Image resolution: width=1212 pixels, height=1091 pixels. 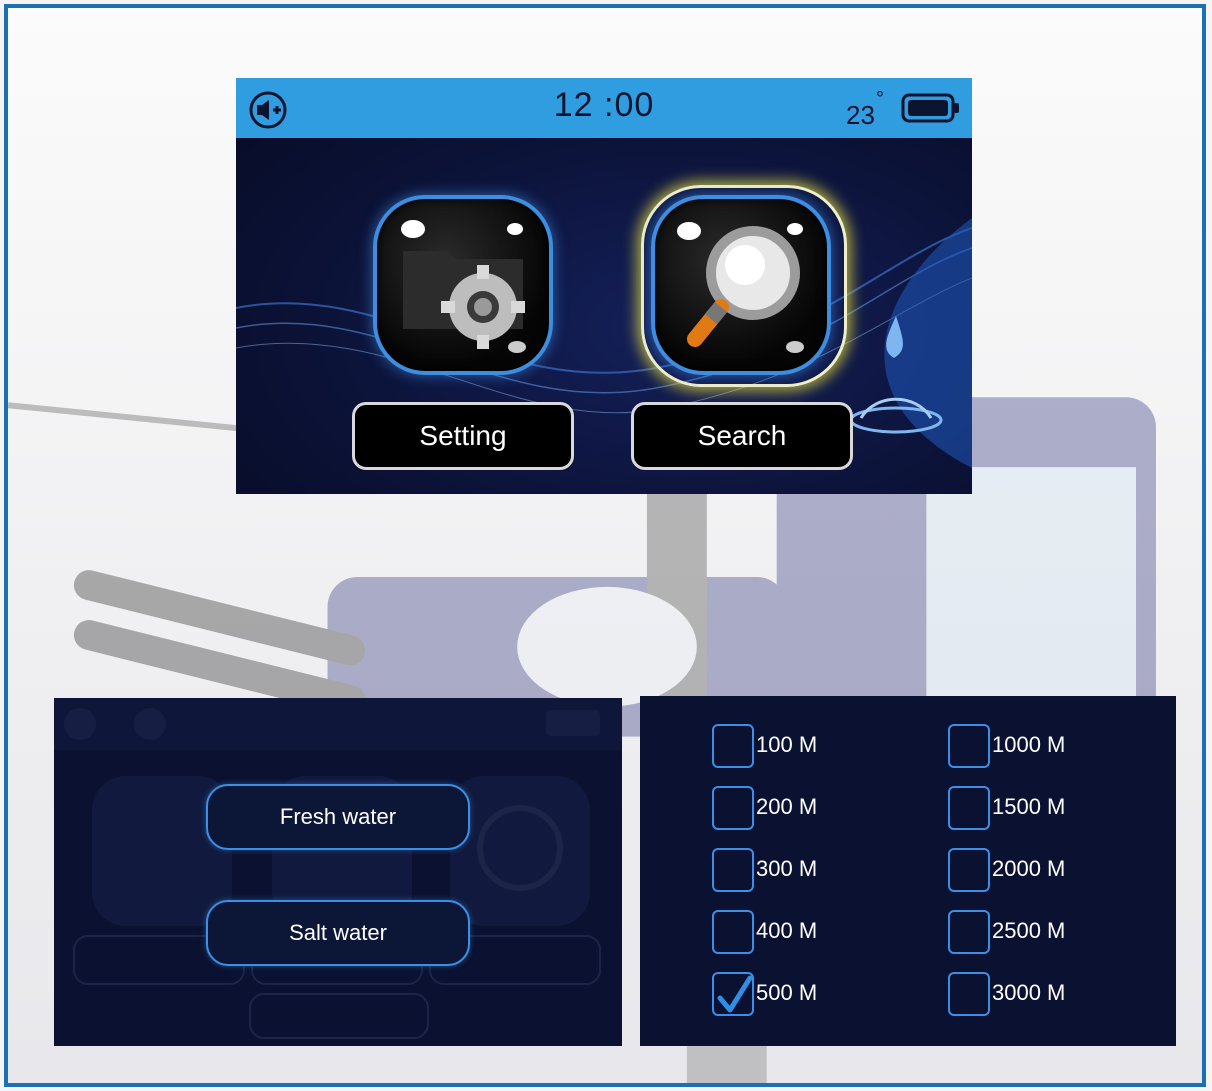 What do you see at coordinates (930, 108) in the screenshot?
I see `battery-icon` at bounding box center [930, 108].